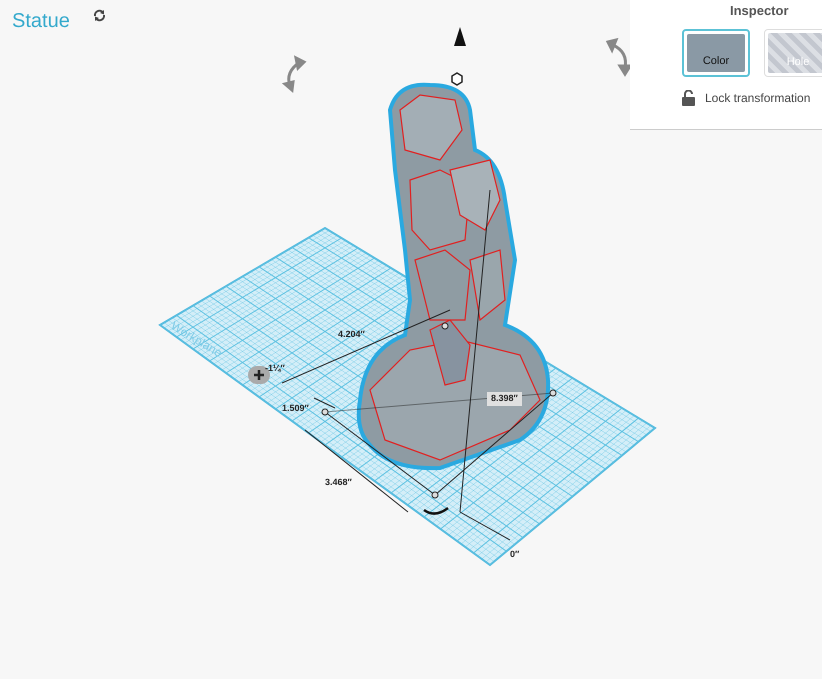 The image size is (822, 679). What do you see at coordinates (436, 510) in the screenshot?
I see `rotate-handle-icon` at bounding box center [436, 510].